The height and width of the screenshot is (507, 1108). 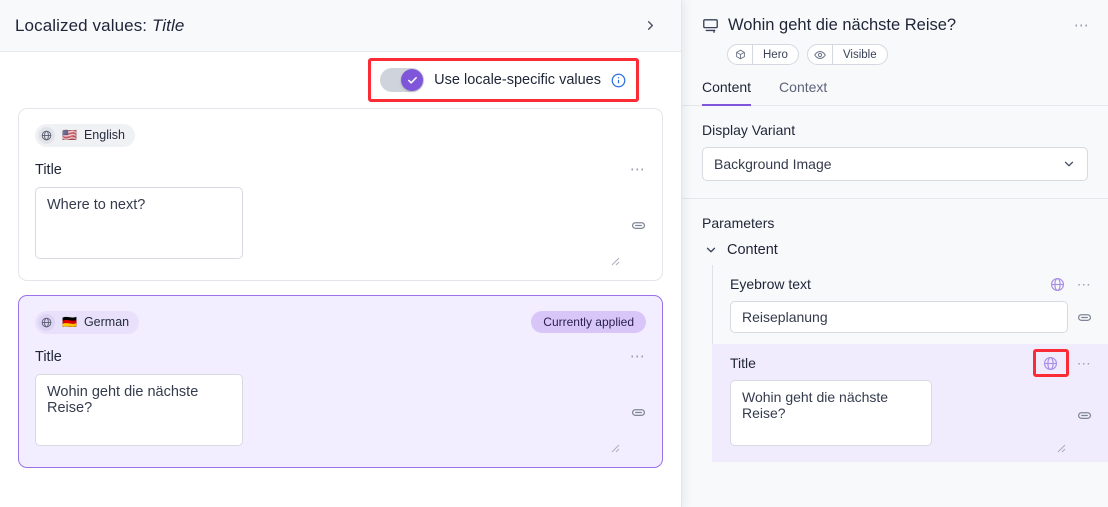 I want to click on use-locale-specific-values-toggle, so click(x=402, y=80).